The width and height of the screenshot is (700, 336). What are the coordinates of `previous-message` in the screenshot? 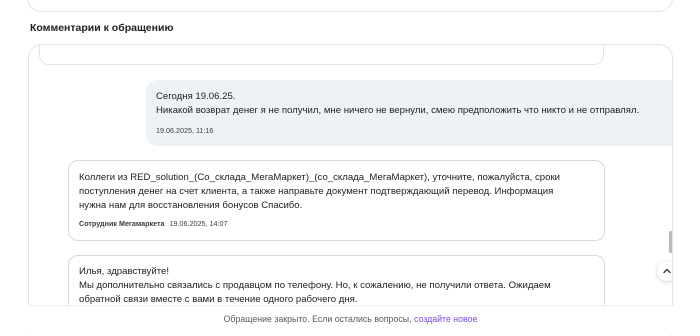 It's located at (321, 54).